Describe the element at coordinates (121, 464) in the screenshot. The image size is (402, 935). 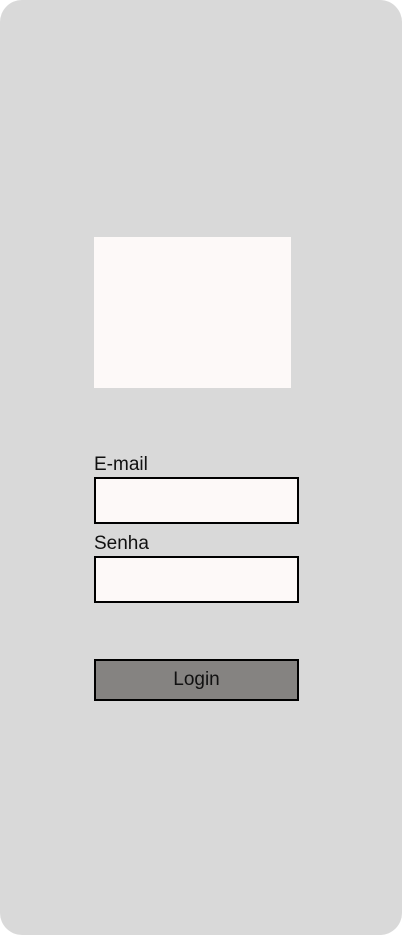
I see `email-label: E-mail` at that location.